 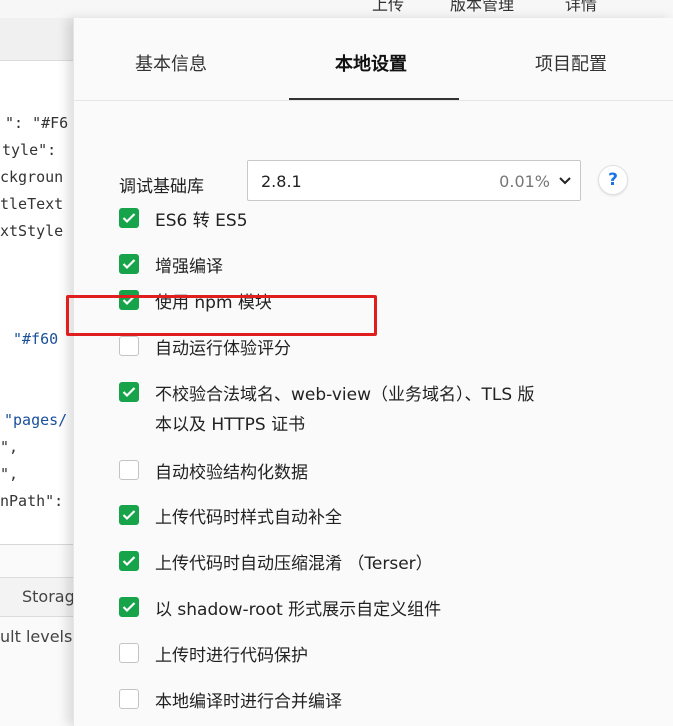 I want to click on option-label: 自动校验结构化数据, so click(x=231, y=473).